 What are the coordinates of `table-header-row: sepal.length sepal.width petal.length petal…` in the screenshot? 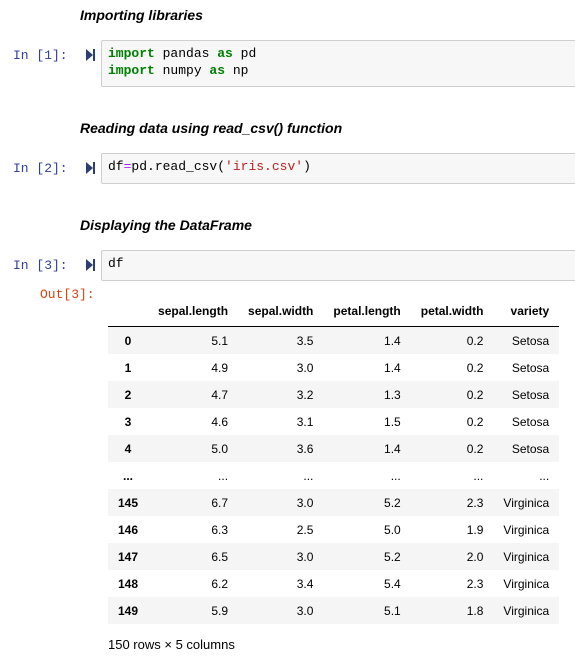 It's located at (334, 311).